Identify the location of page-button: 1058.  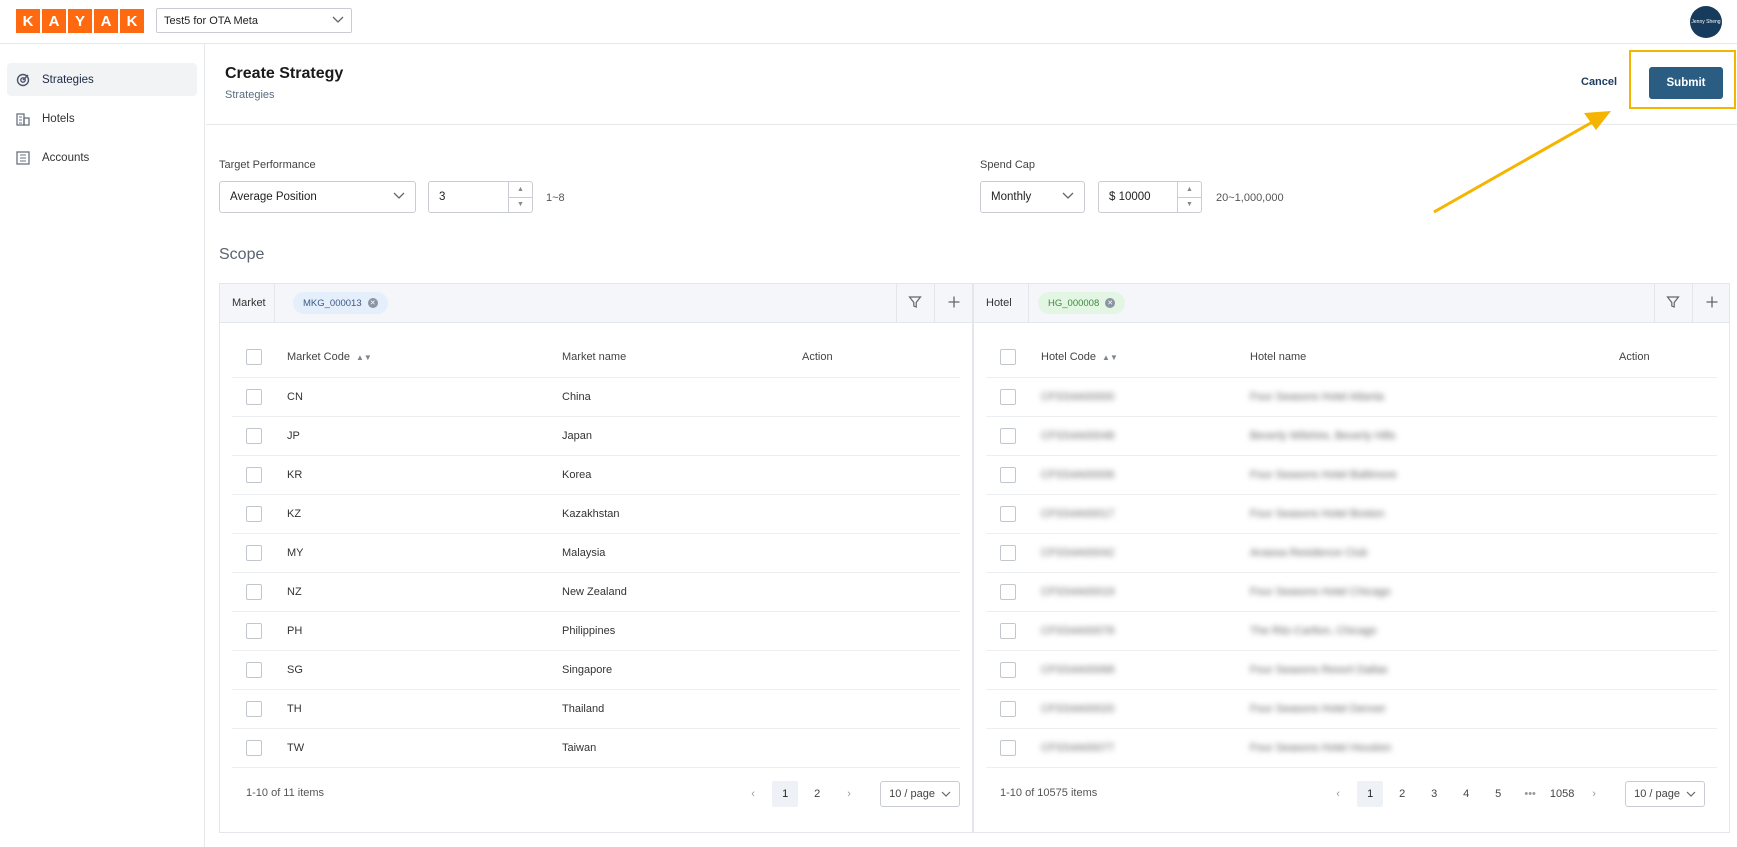
(1562, 794).